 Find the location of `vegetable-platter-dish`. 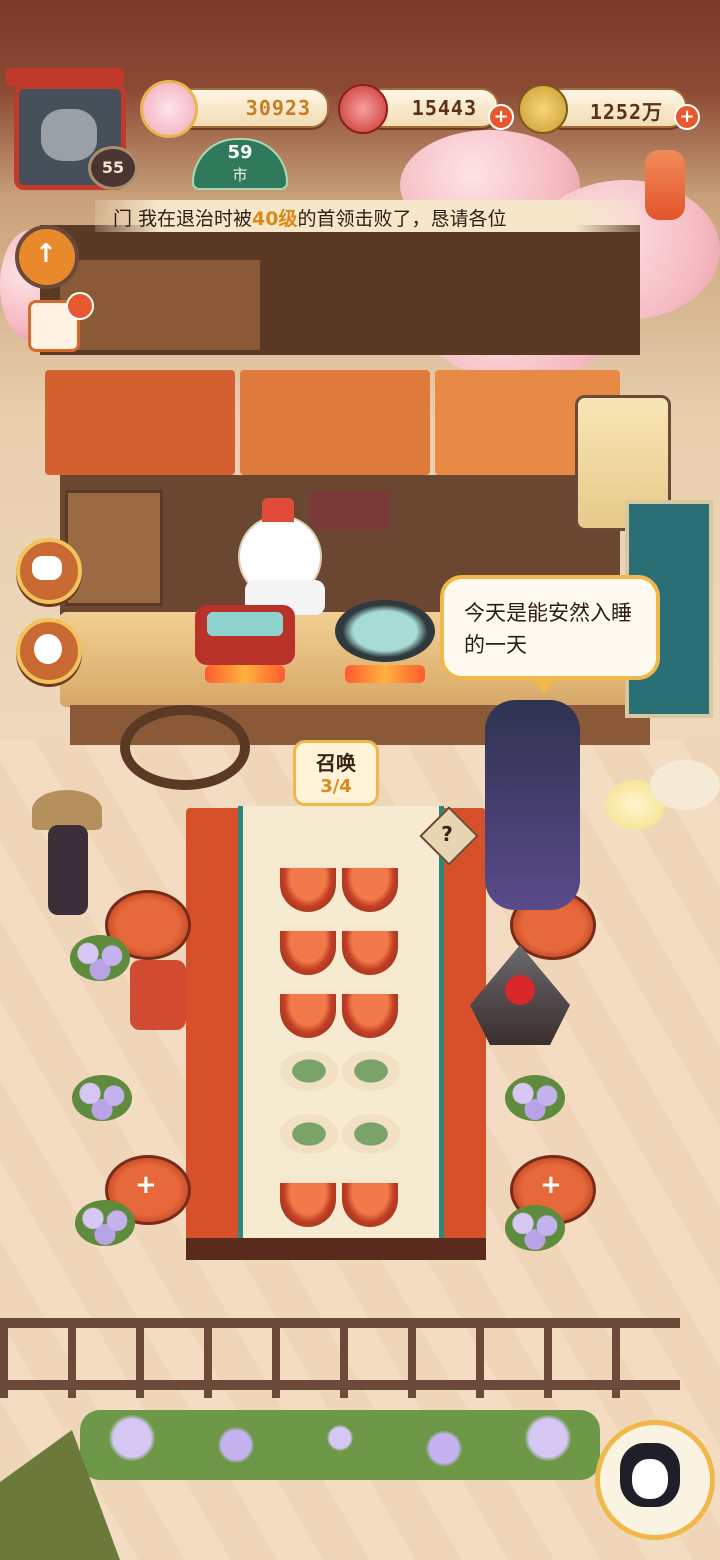

vegetable-platter-dish is located at coordinates (371, 1071).